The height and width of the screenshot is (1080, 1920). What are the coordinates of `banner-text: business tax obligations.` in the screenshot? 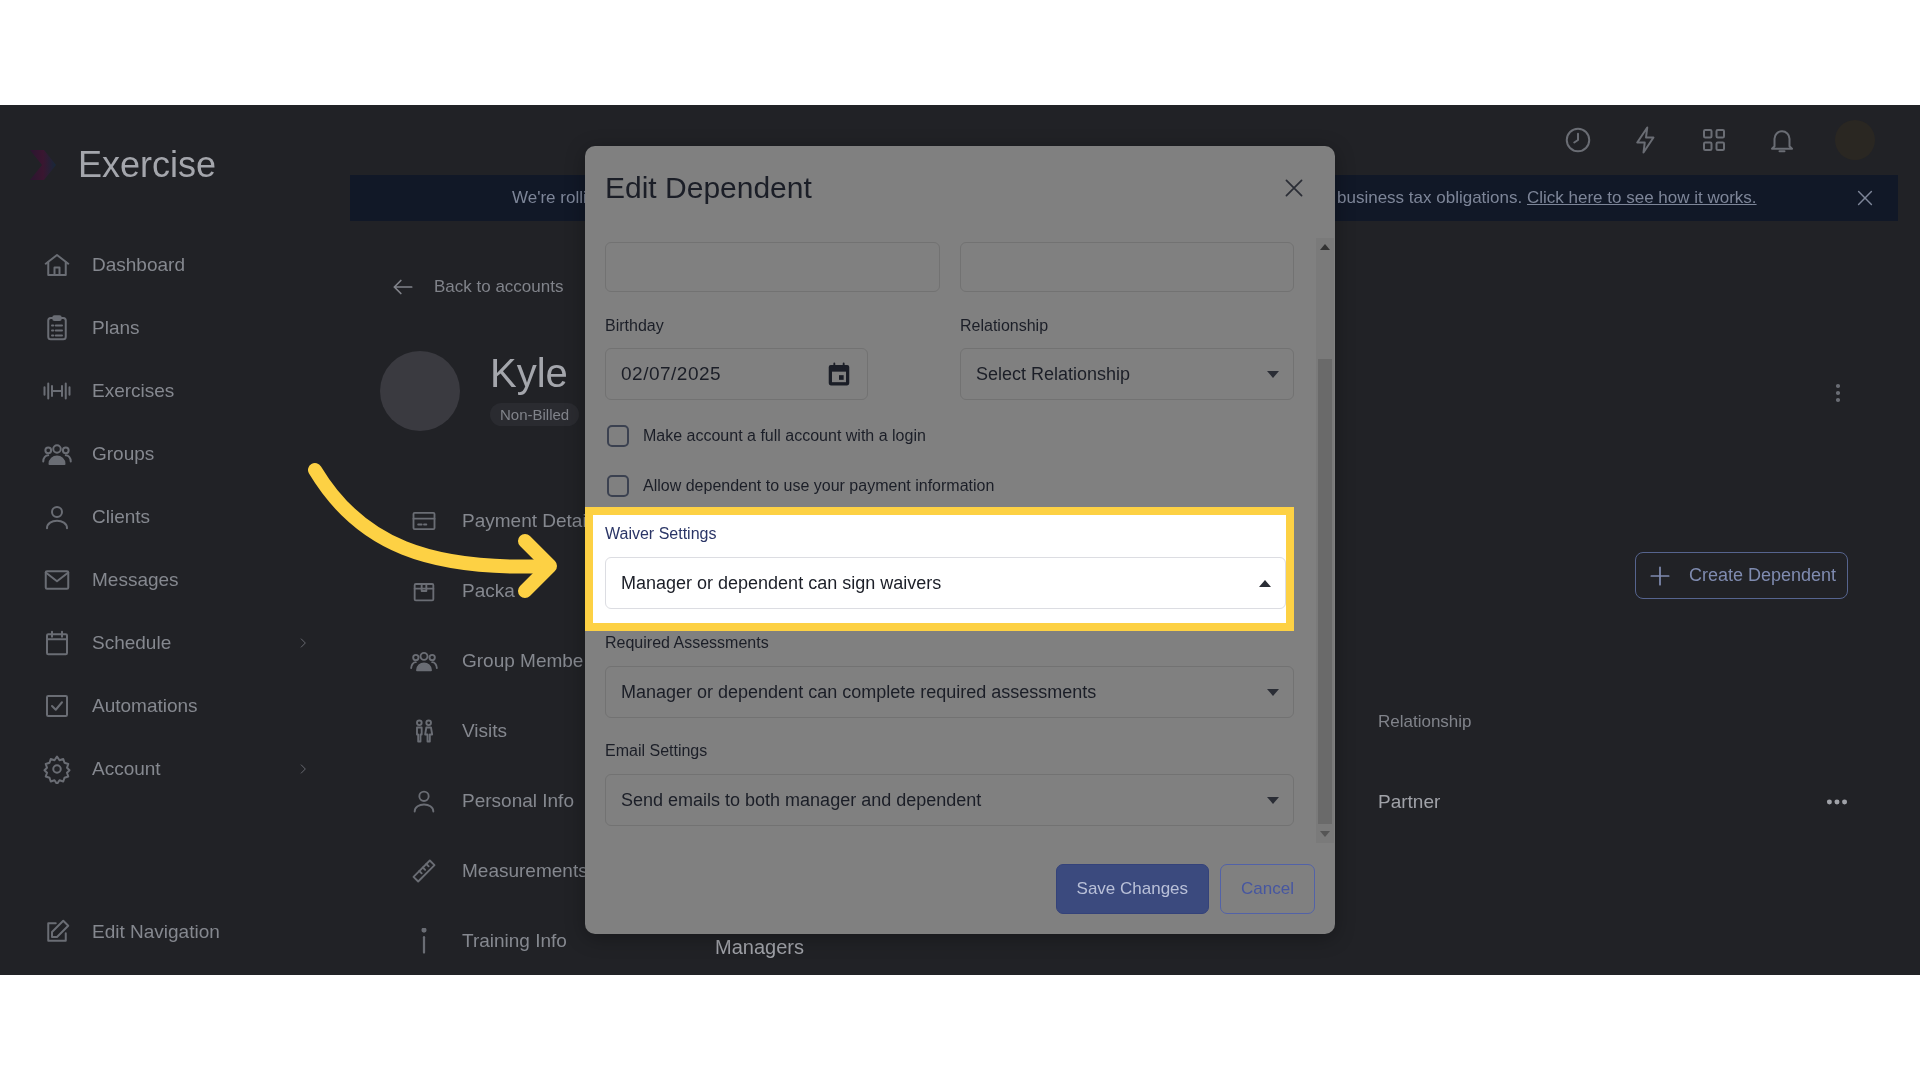 It's located at (1430, 197).